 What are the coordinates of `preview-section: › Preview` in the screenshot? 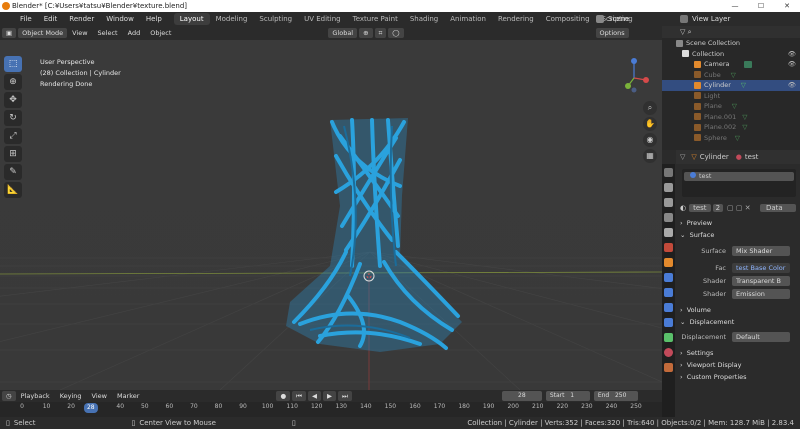 It's located at (738, 223).